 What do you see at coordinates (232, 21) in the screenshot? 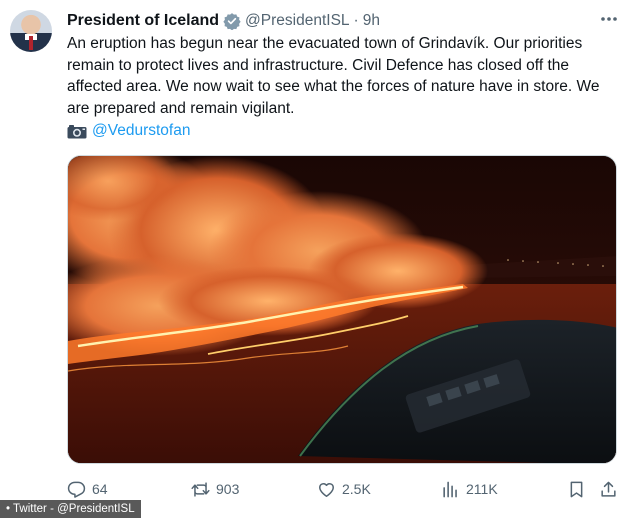
I see `verified-badge-icon` at bounding box center [232, 21].